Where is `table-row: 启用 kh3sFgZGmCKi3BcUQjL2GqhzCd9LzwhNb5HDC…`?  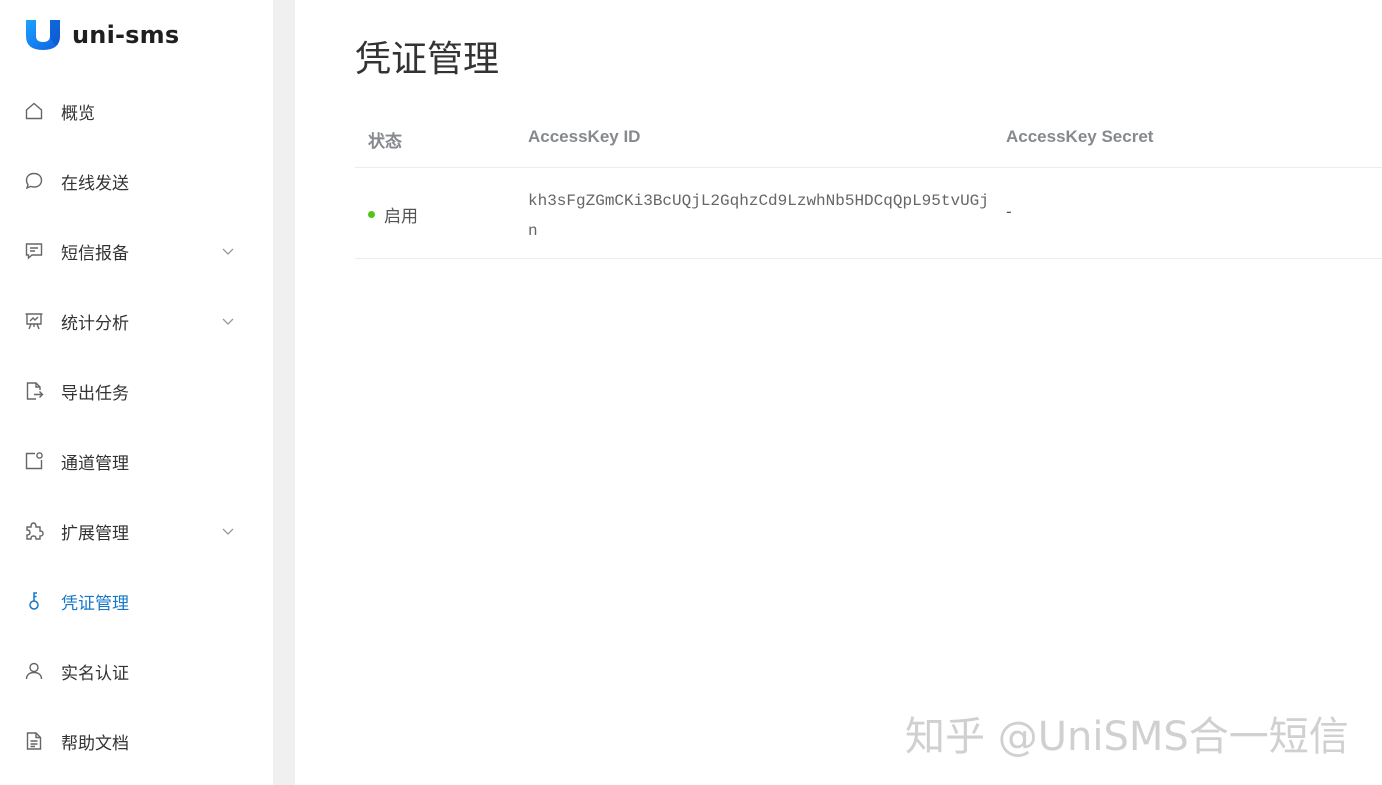
table-row: 启用 kh3sFgZGmCKi3BcUQjL2GqhzCd9LzwhNb5HDC… is located at coordinates (868, 213).